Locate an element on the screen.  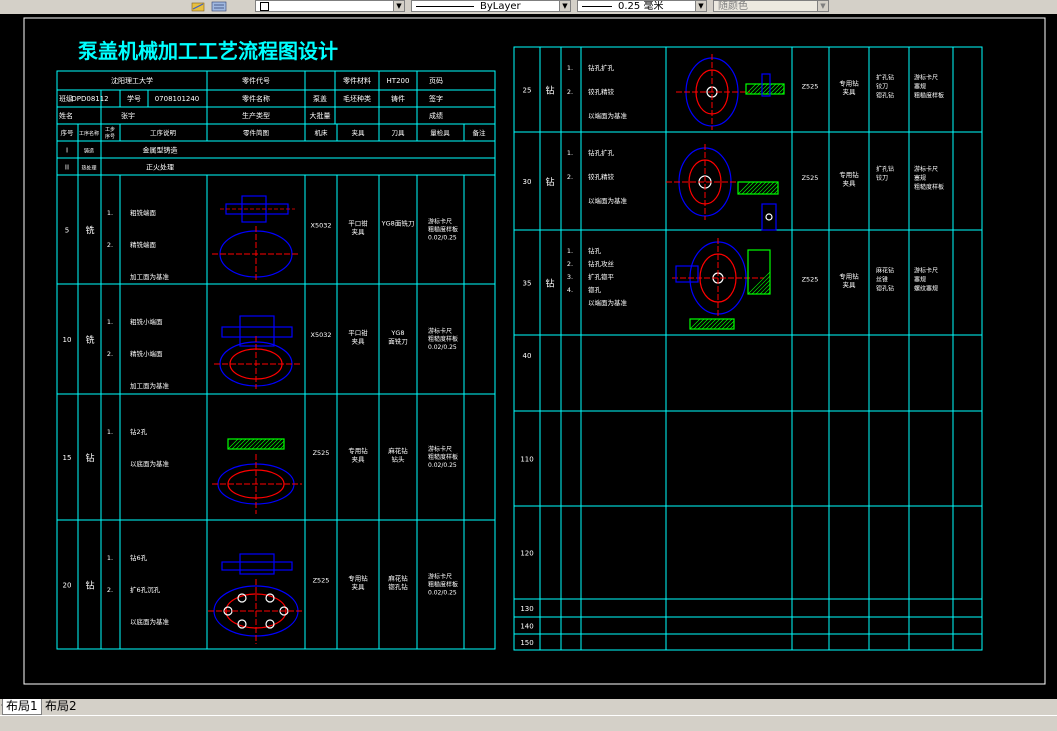
step-text: 粗铣端面 is located at coordinates (143, 212).